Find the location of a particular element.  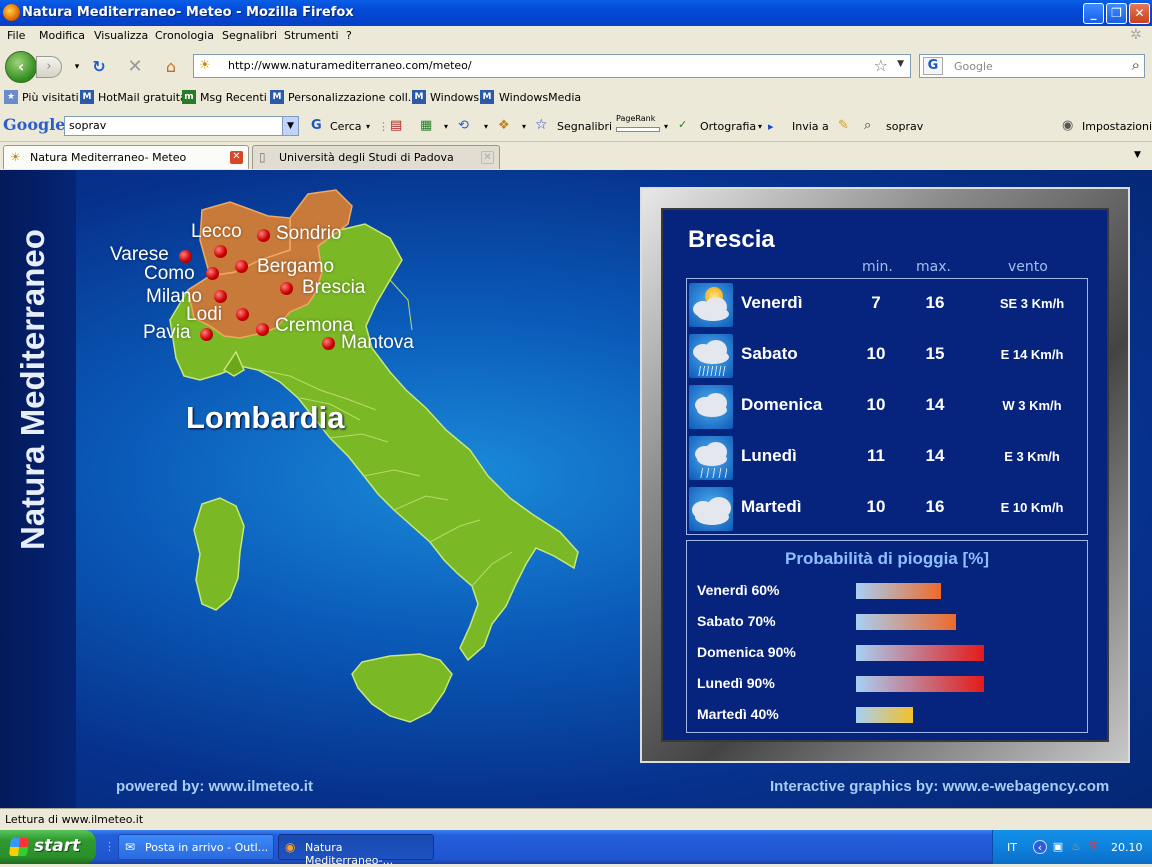

bookmark-msg-recenti: Msg Recenti is located at coordinates (233, 97).